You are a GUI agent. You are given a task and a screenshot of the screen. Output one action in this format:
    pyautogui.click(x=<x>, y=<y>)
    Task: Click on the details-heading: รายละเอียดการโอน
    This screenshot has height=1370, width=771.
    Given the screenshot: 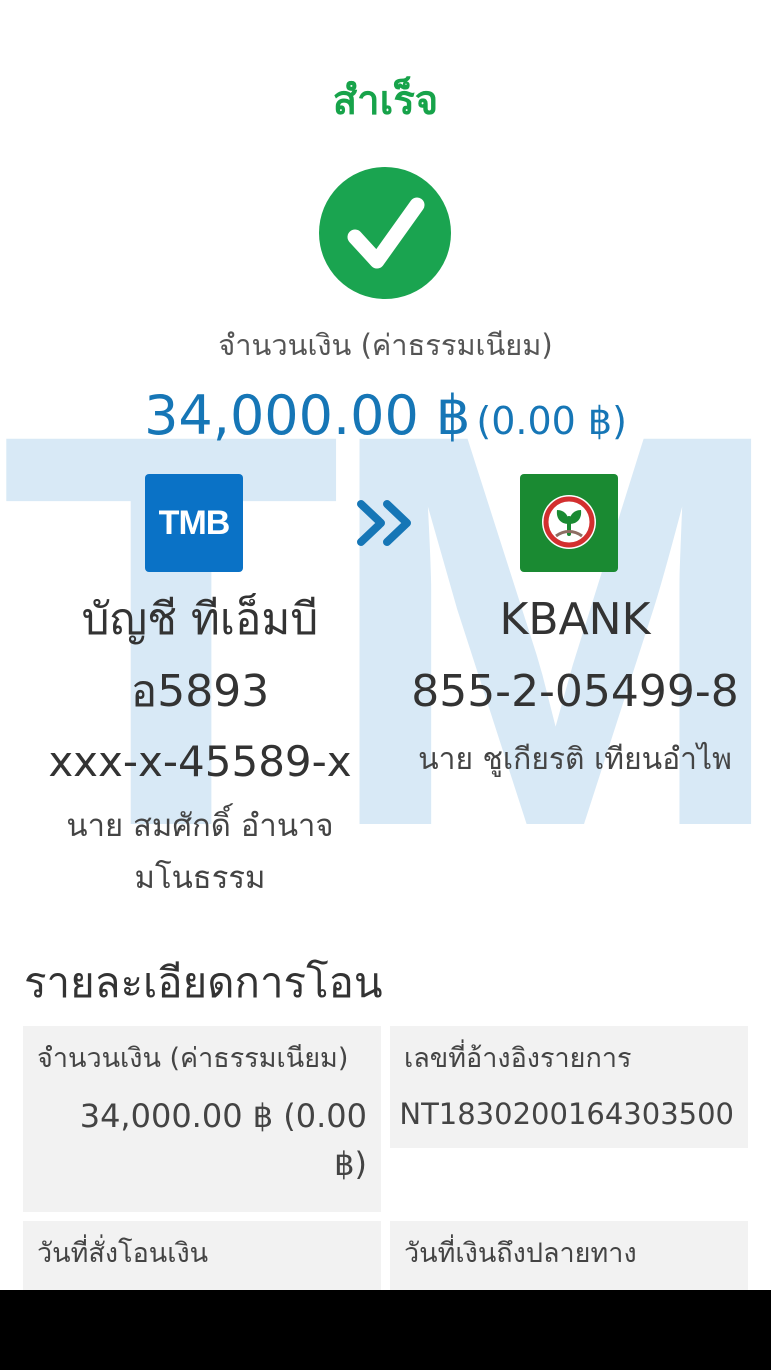 What is the action you would take?
    pyautogui.click(x=203, y=982)
    